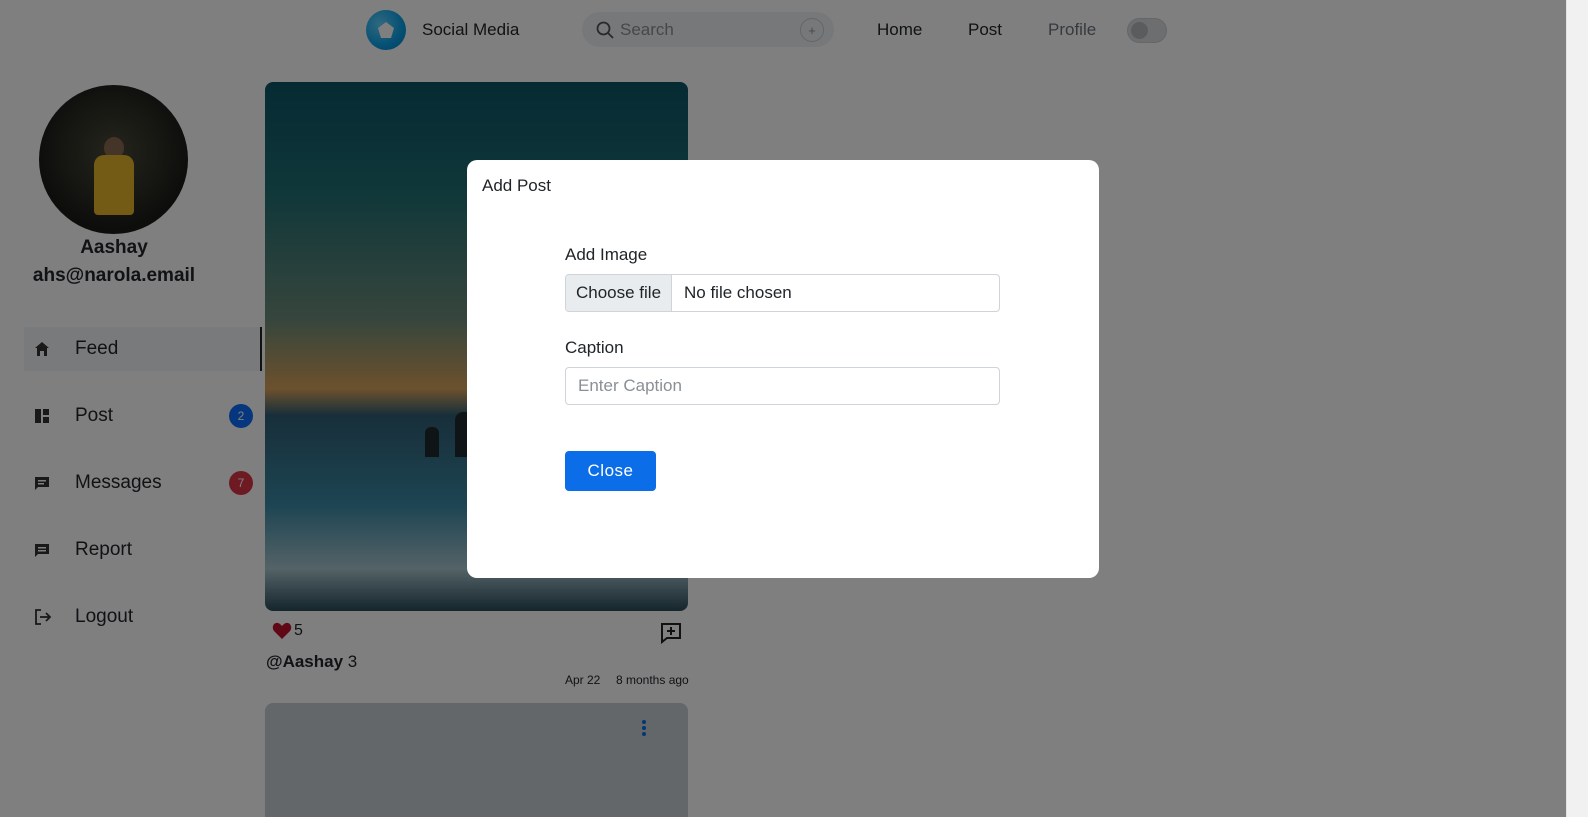 The height and width of the screenshot is (817, 1588). I want to click on close-button: Close, so click(610, 471).